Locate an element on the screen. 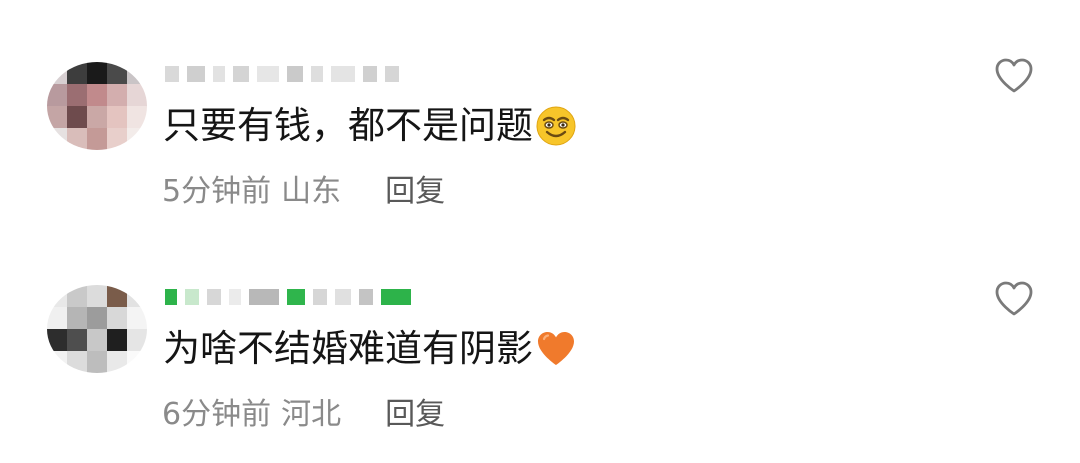 Image resolution: width=1080 pixels, height=463 pixels. comment-location: 山东 is located at coordinates (311, 191).